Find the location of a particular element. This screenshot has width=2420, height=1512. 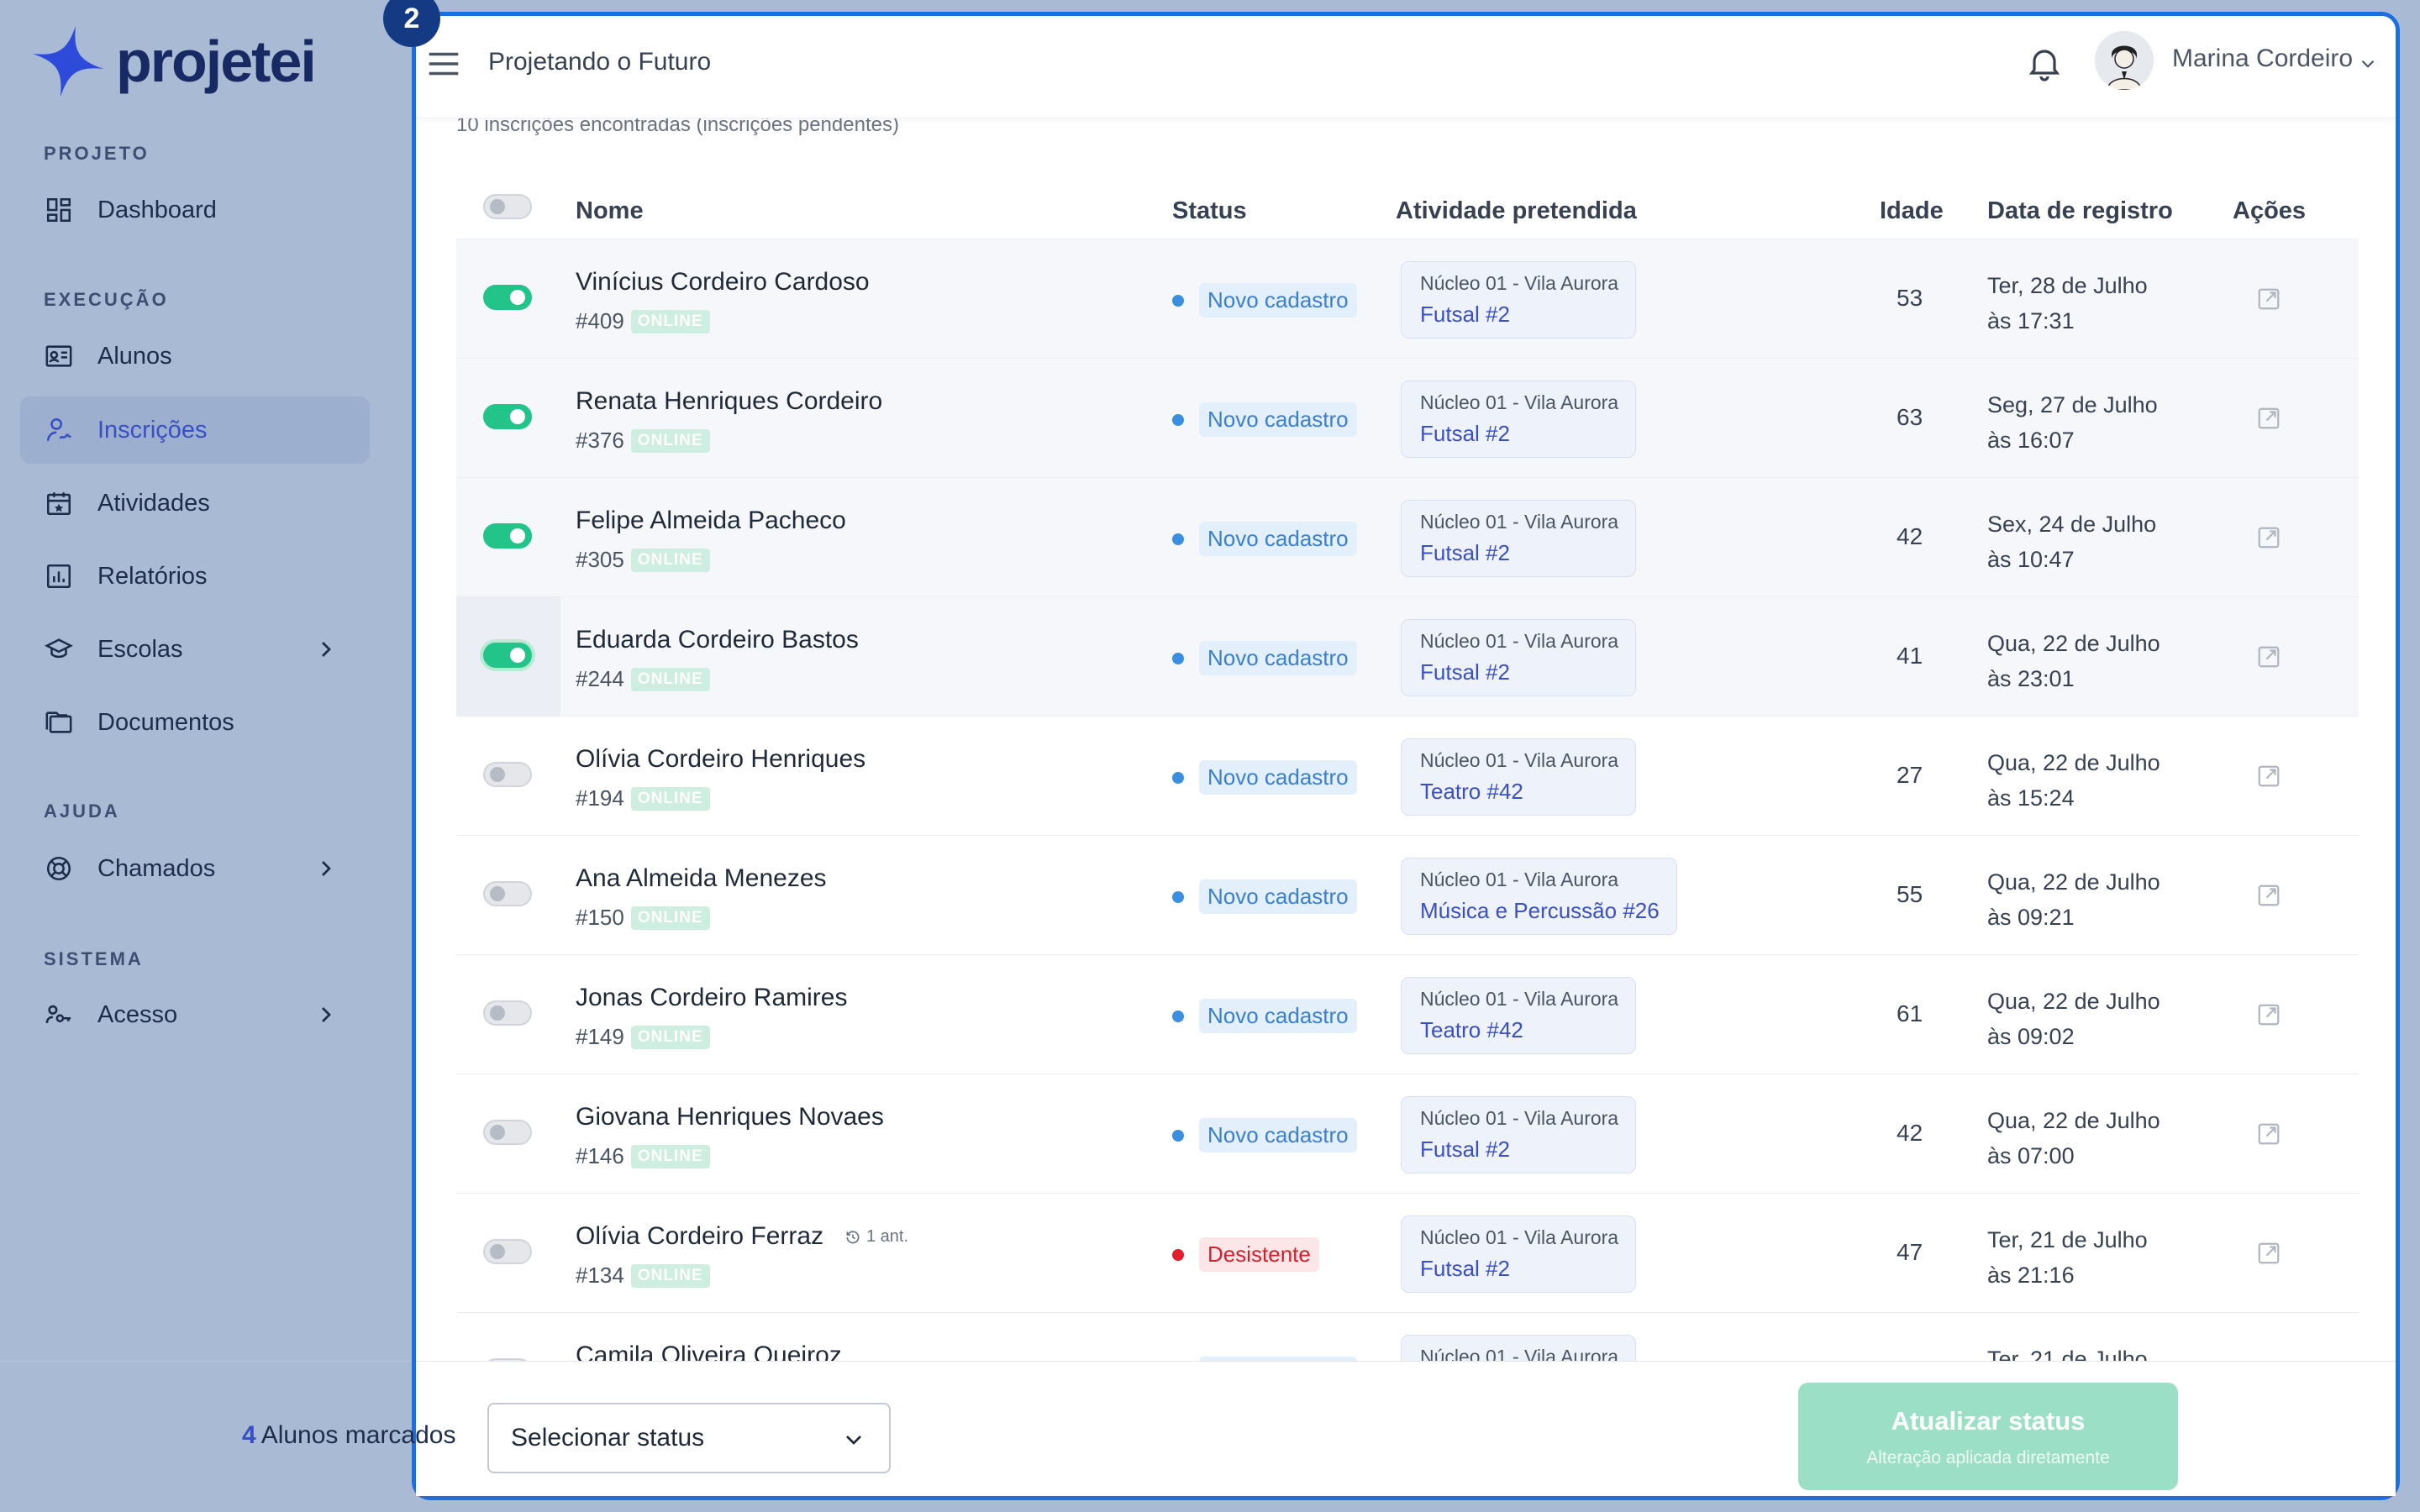

user-signature-icon is located at coordinates (59, 430).